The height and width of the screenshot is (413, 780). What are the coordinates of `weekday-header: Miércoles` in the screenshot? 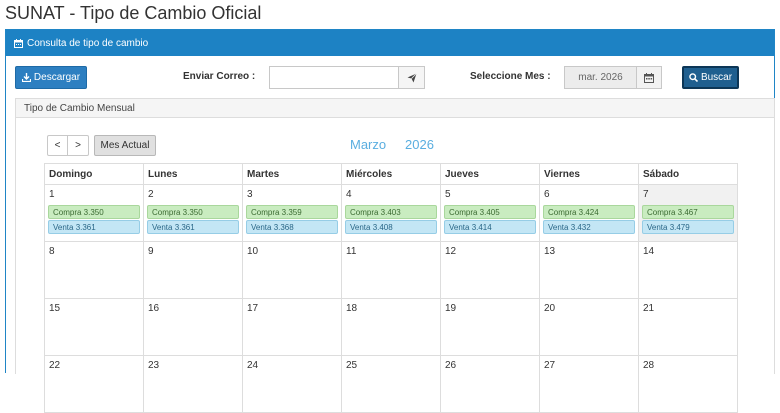 It's located at (391, 174).